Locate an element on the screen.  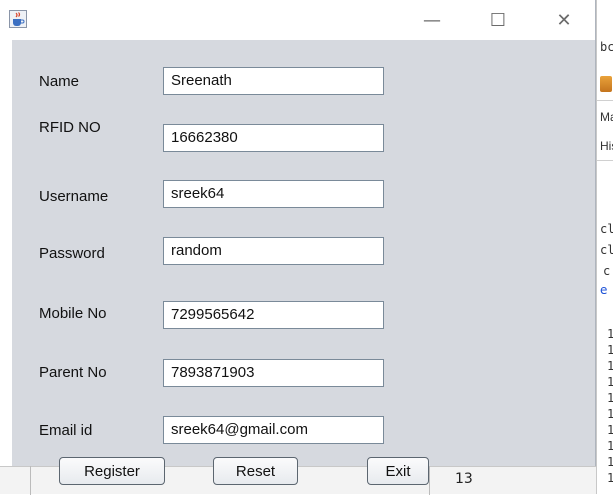
java-cup-icon is located at coordinates (18, 19).